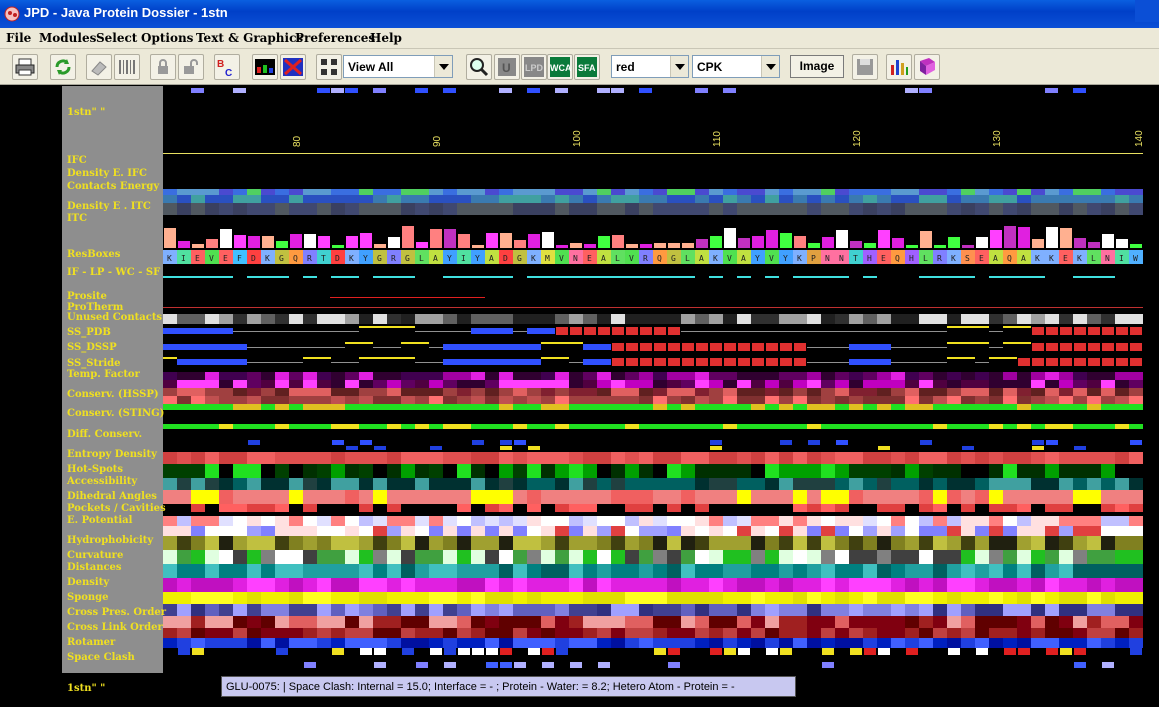 This screenshot has height=707, width=1159. What do you see at coordinates (421, 258) in the screenshot?
I see `residue-letter: L` at bounding box center [421, 258].